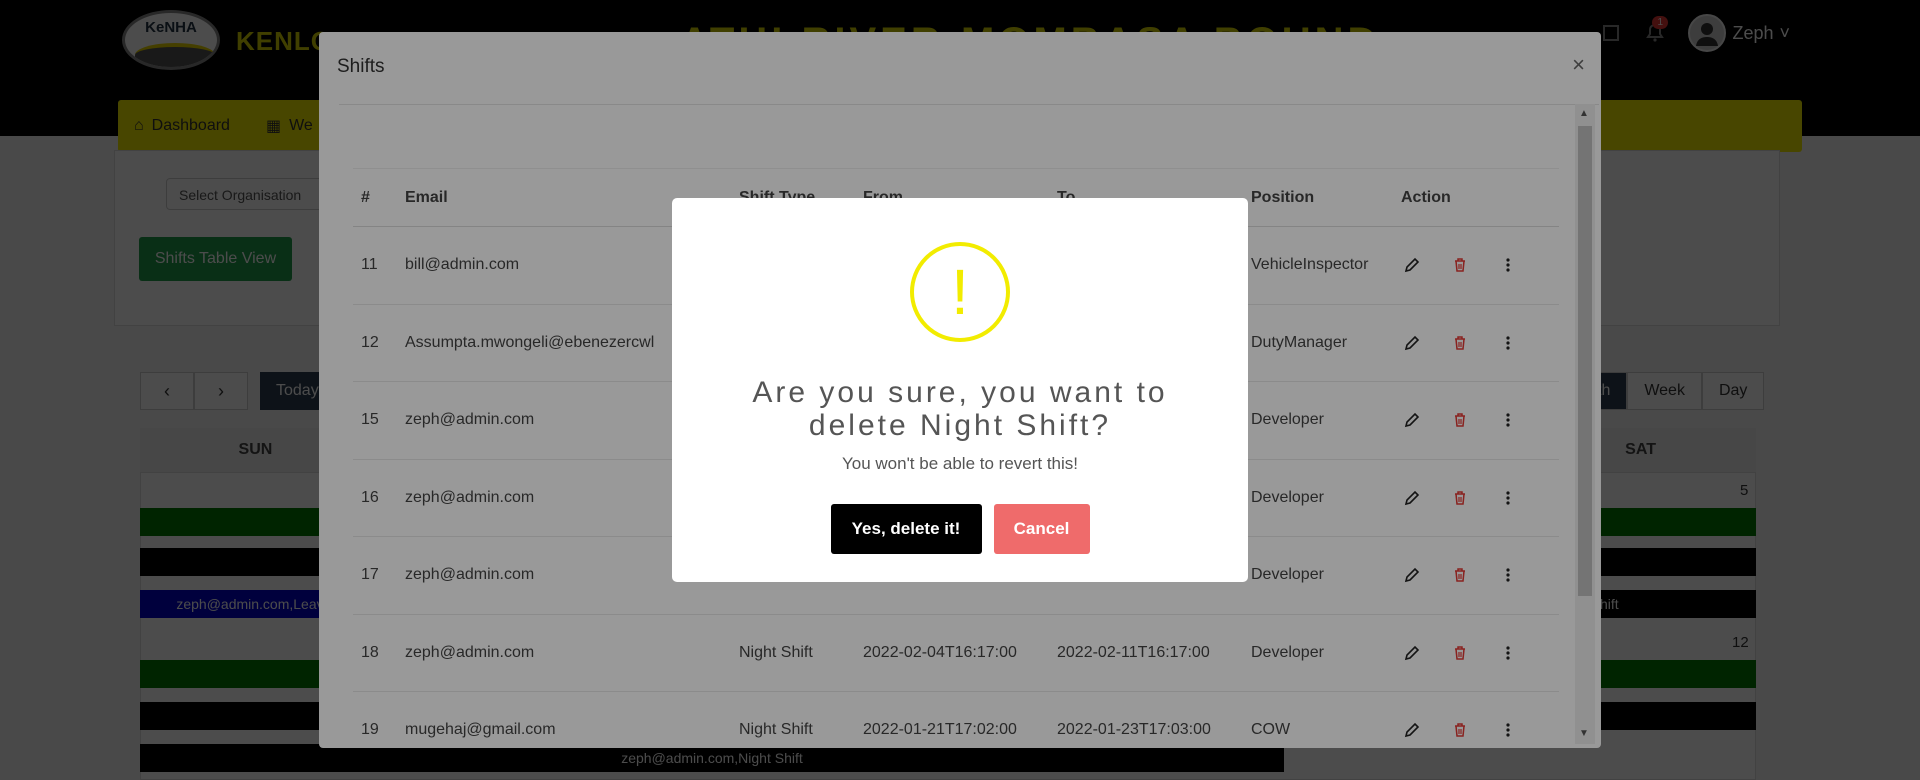  I want to click on alert-text: You won't be able to revert this!, so click(960, 463).